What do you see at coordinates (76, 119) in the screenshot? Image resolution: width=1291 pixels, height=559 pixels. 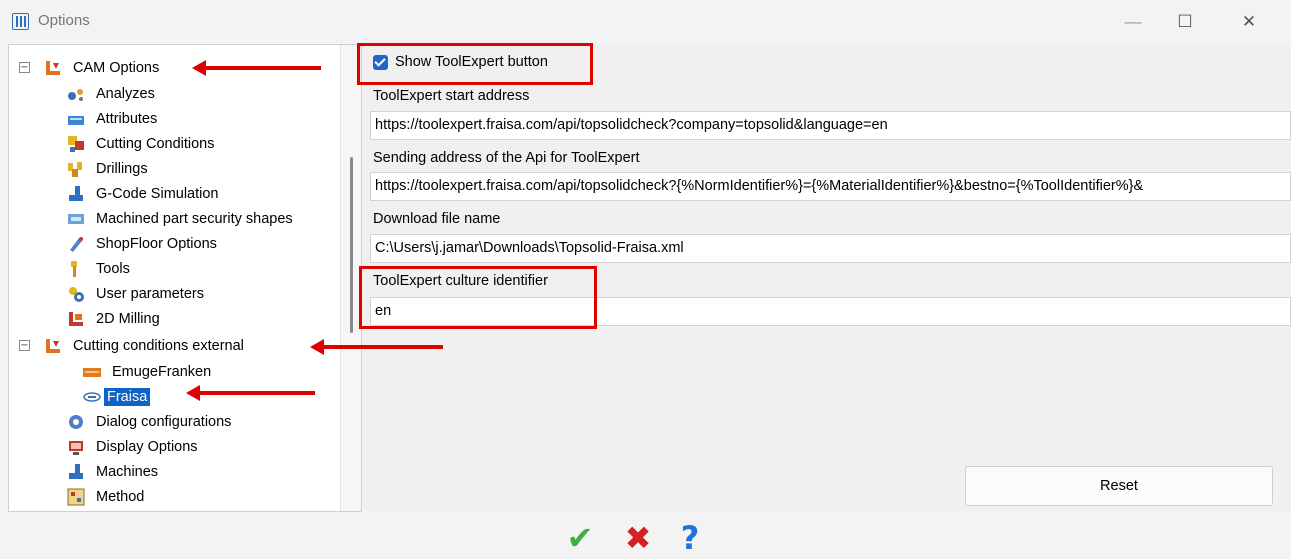 I see `attributes-icon` at bounding box center [76, 119].